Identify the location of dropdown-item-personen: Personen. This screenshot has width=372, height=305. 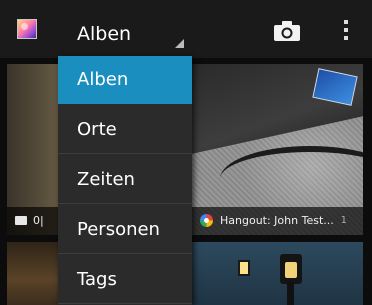
(125, 230).